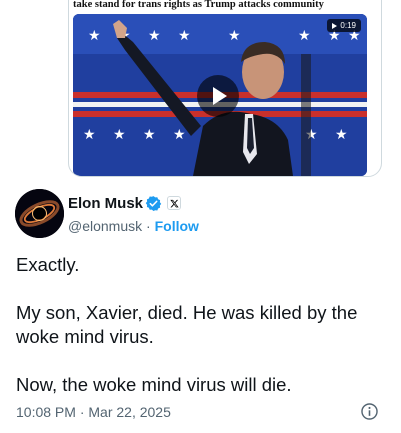 This screenshot has height=433, width=401. What do you see at coordinates (154, 384) in the screenshot?
I see `tweet-paragraph: Now, the woke mind virus will die.` at bounding box center [154, 384].